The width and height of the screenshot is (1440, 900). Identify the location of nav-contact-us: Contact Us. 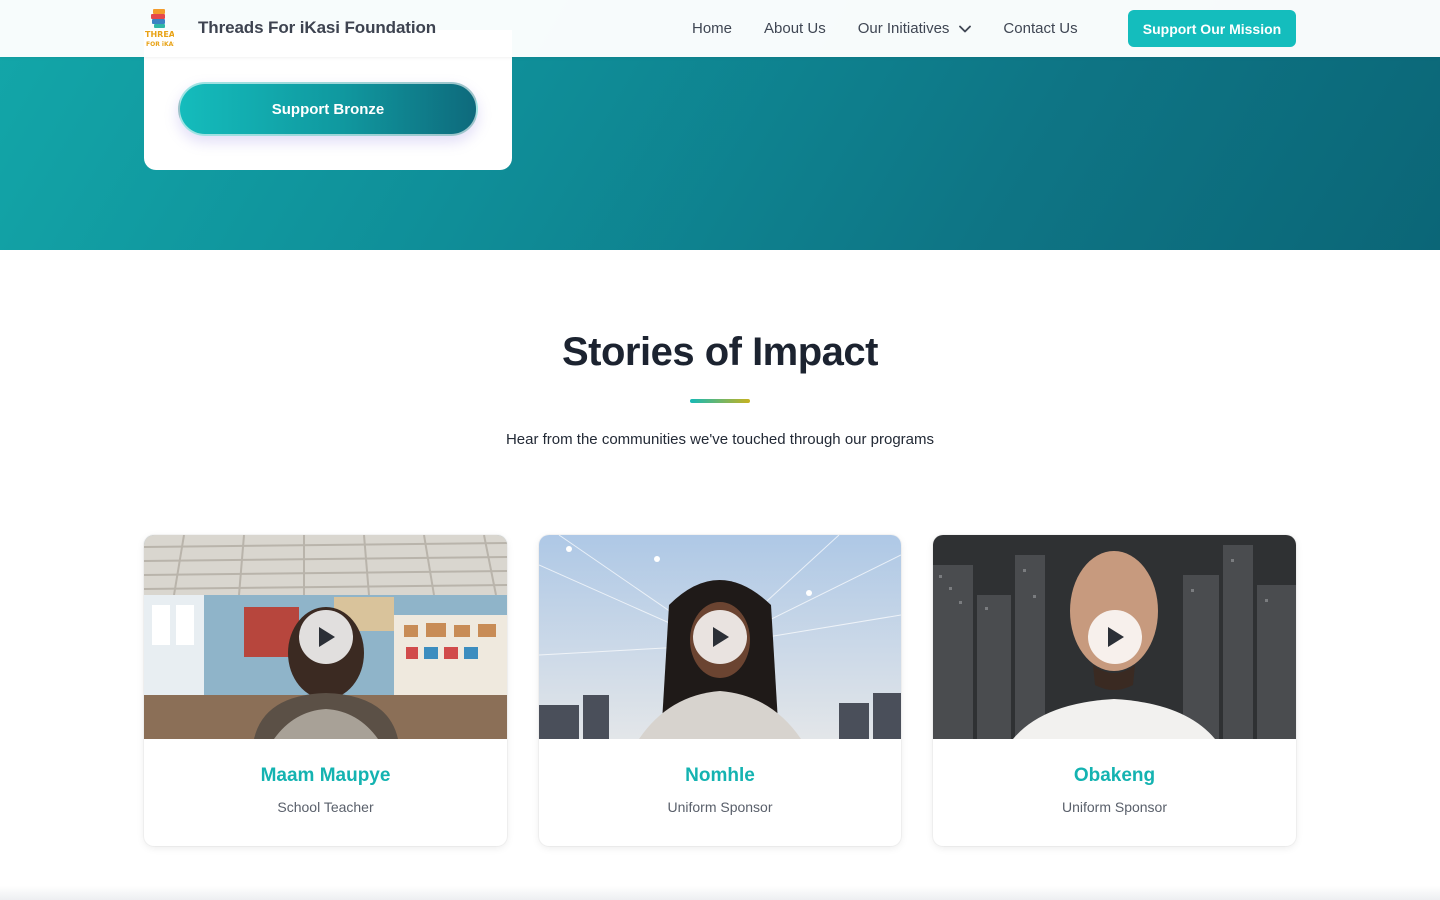
(1040, 28).